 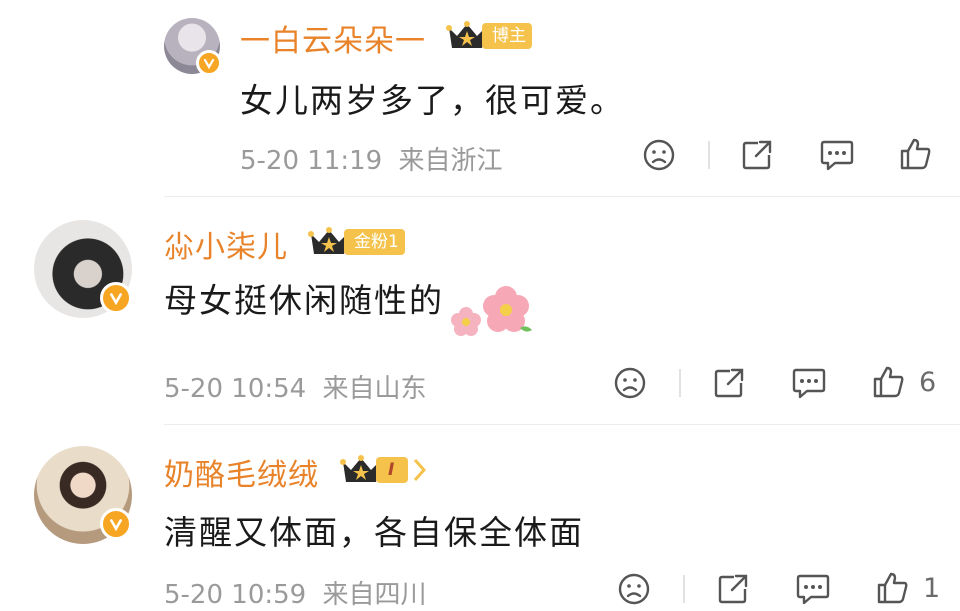 I want to click on user-badge: 金粉1, so click(x=374, y=242).